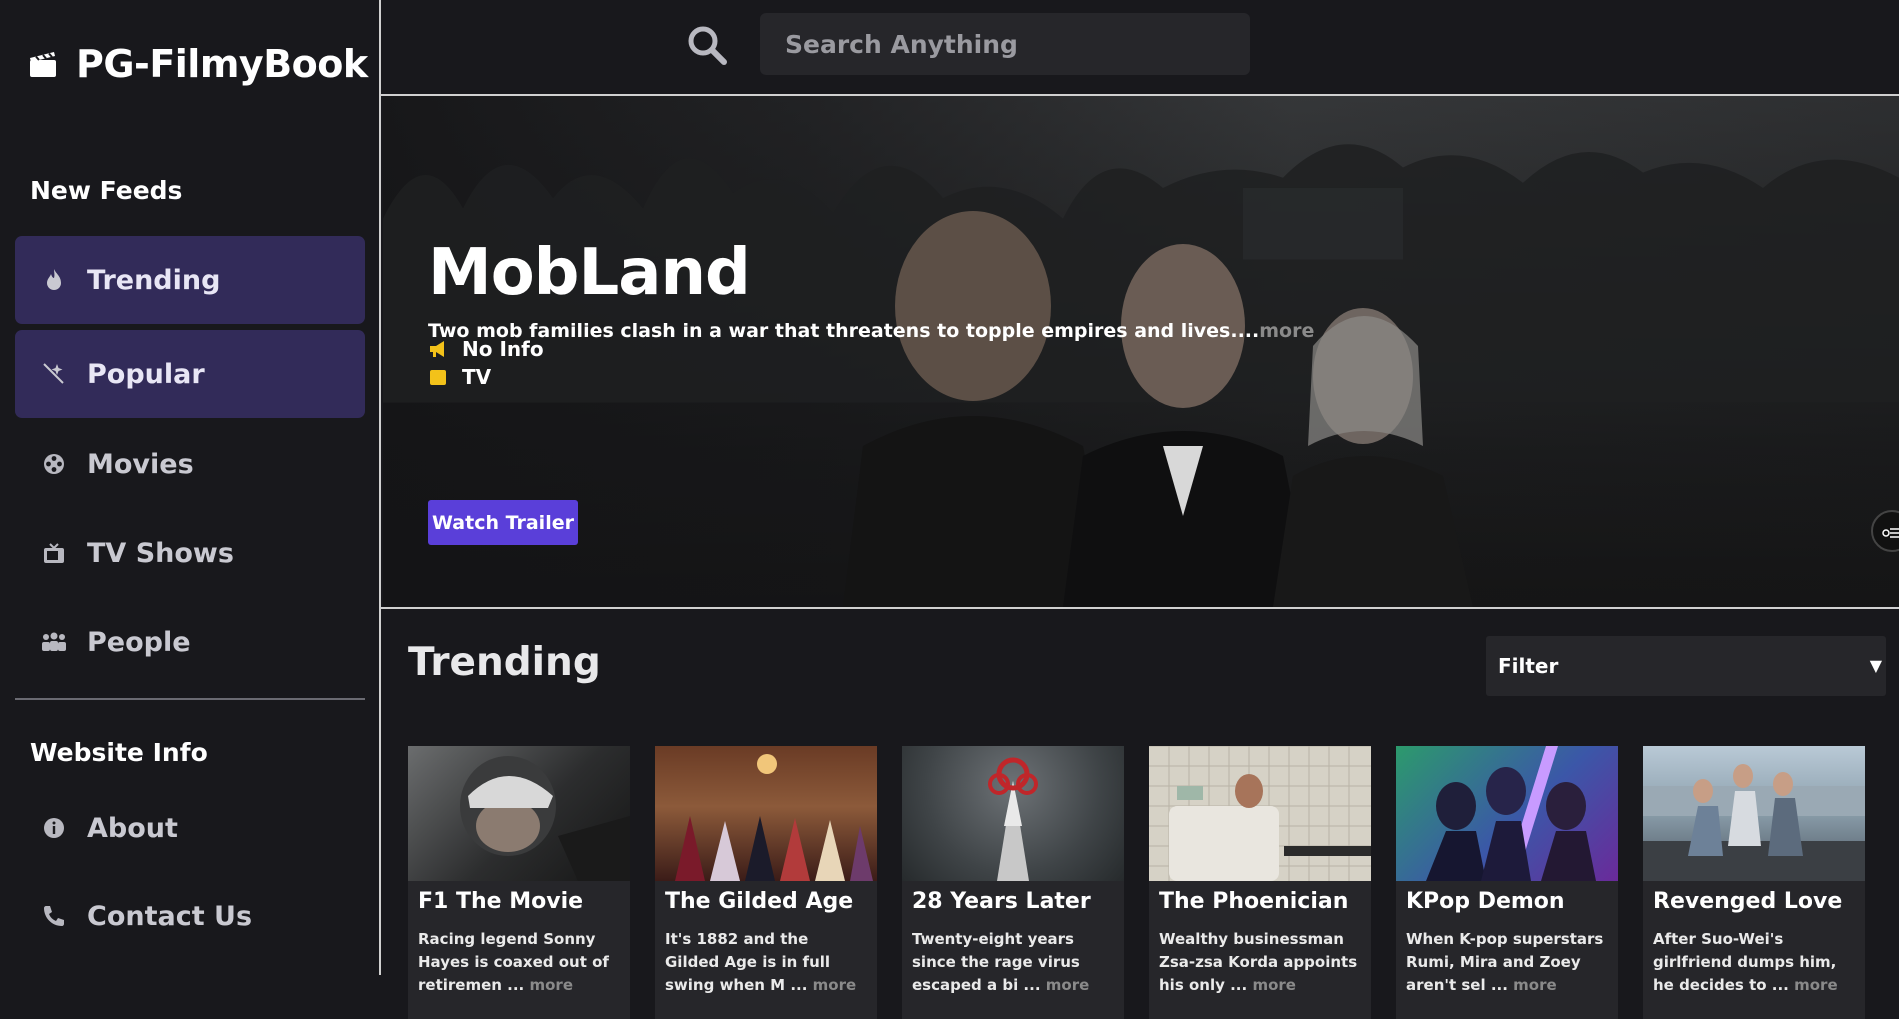  What do you see at coordinates (437, 349) in the screenshot?
I see `megaphone-icon` at bounding box center [437, 349].